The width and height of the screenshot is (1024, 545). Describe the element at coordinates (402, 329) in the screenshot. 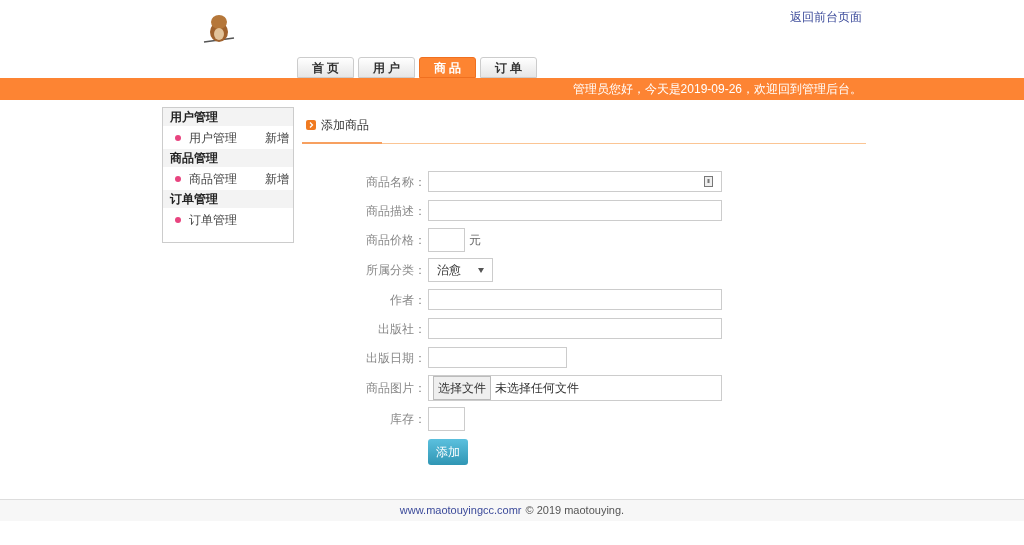

I see `field-label: 出版社：` at that location.